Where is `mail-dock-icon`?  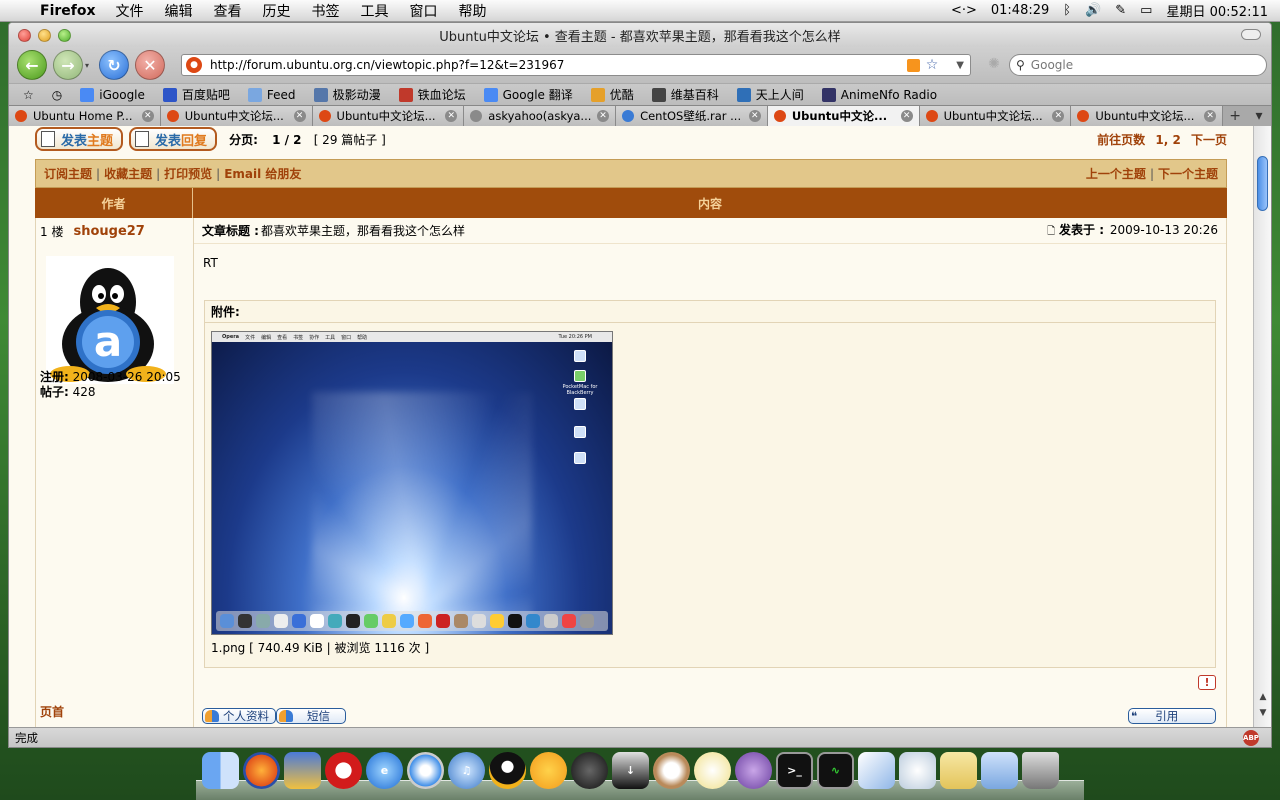 mail-dock-icon is located at coordinates (302, 770).